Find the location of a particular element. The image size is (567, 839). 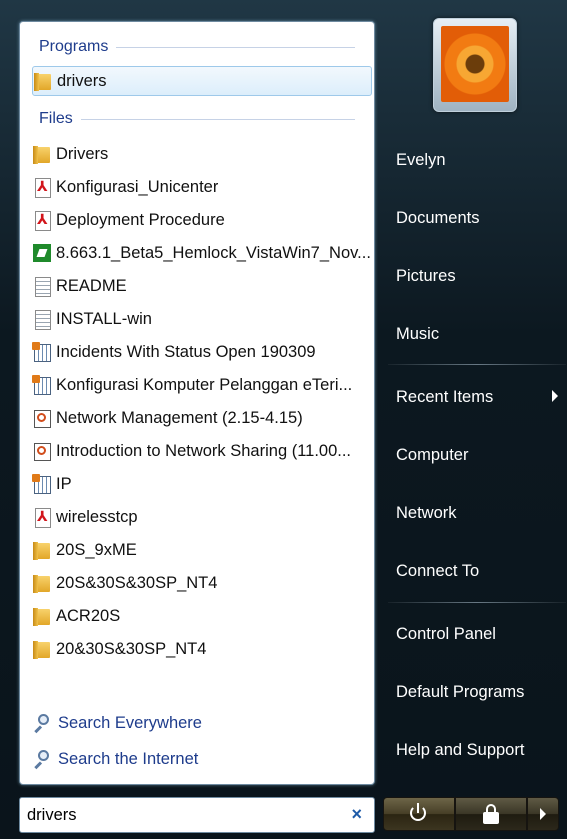

file-item: 20S&30S&30SP_NT4 is located at coordinates (201, 583).